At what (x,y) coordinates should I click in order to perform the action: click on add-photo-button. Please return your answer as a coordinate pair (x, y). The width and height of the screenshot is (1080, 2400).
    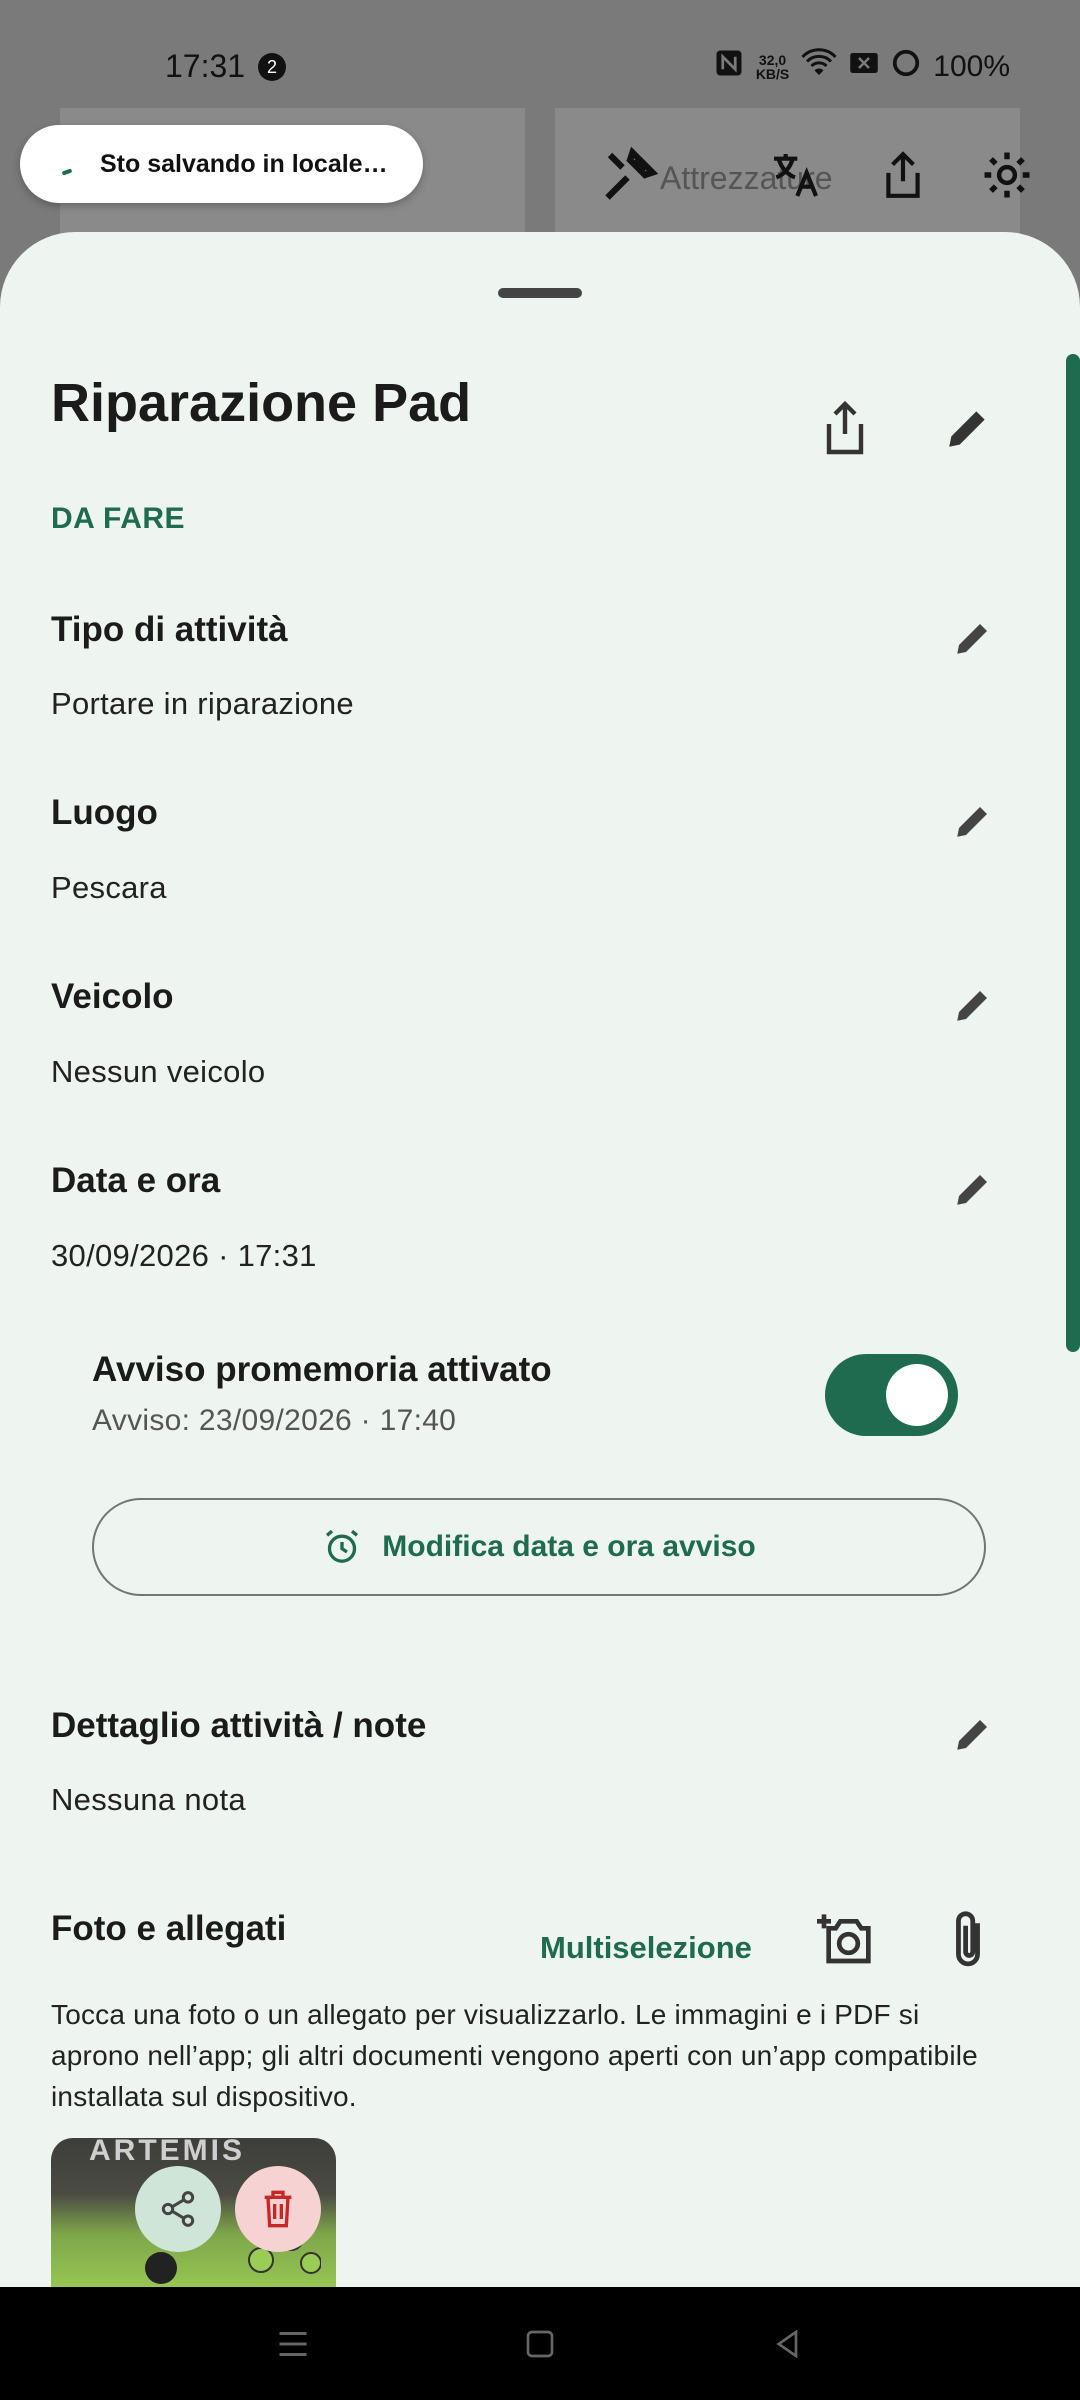
    Looking at the image, I should click on (845, 1940).